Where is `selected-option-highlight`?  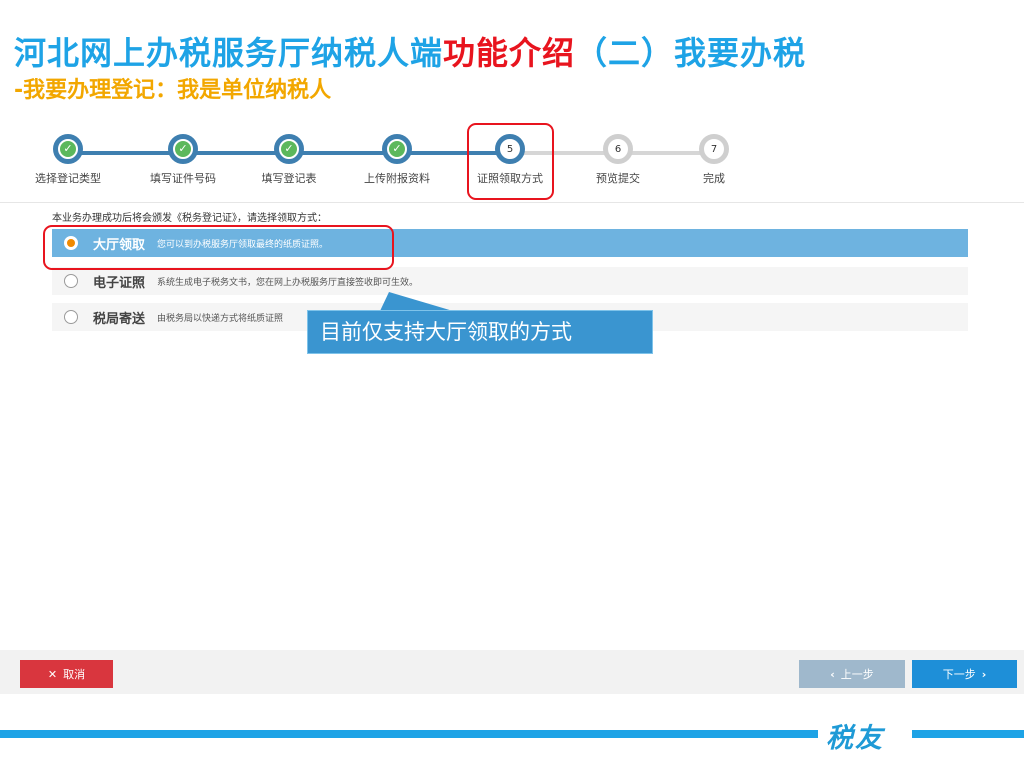 selected-option-highlight is located at coordinates (218, 247).